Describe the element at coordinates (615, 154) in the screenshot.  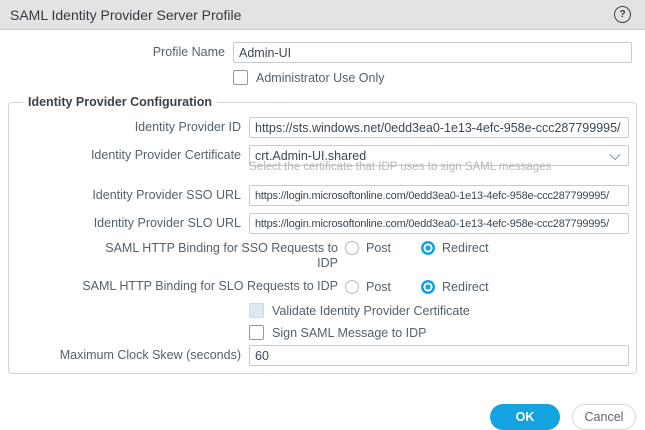
I see `chevron-down-icon` at that location.